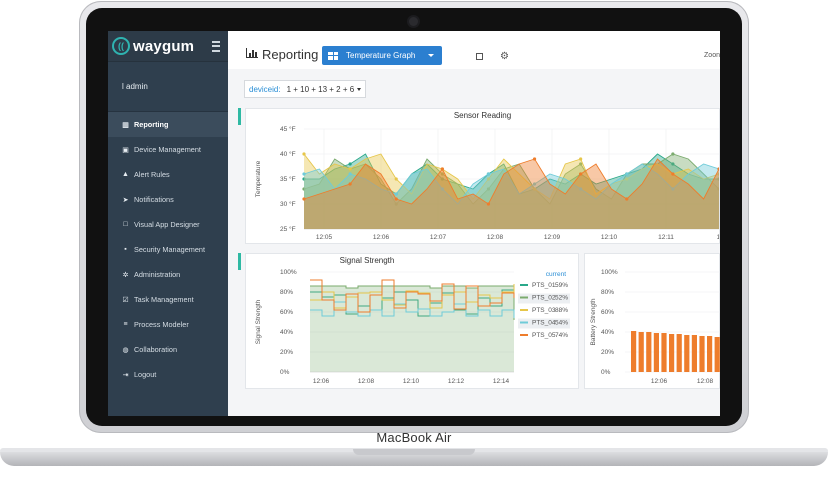 This screenshot has width=828, height=478. I want to click on hamburger-menu-icon, so click(216, 46).